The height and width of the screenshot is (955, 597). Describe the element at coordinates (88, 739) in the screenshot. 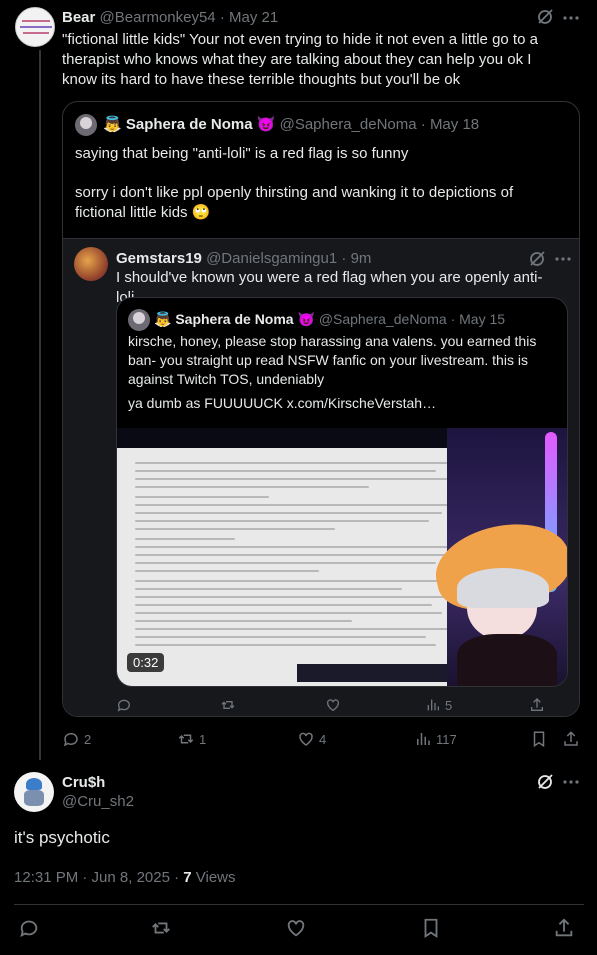

I see `reply-count: 2` at that location.